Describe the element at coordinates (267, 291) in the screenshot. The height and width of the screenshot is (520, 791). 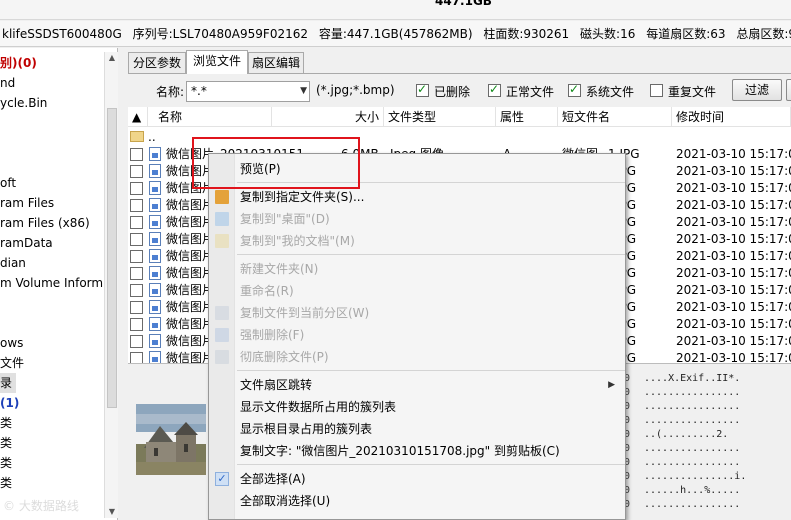
I see `menu-item-label: 重命名(R)` at that location.